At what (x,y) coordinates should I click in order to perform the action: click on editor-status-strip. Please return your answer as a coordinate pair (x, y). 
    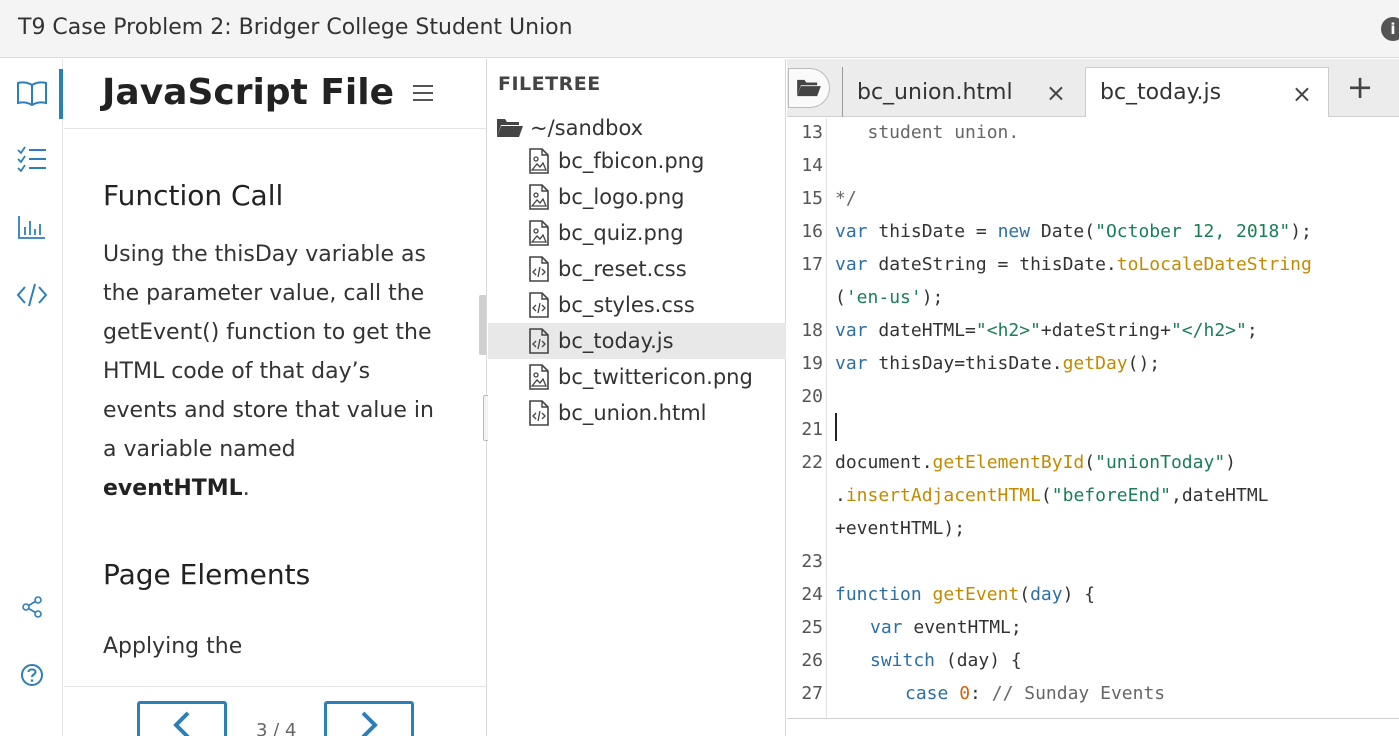
    Looking at the image, I should click on (1093, 727).